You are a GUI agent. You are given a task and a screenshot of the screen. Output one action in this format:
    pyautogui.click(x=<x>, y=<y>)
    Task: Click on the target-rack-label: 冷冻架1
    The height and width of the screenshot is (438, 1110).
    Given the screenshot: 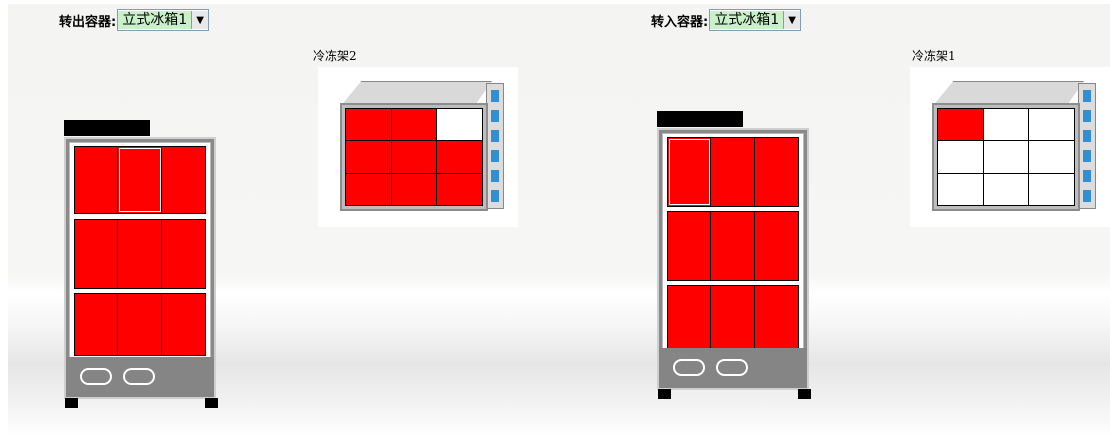 What is the action you would take?
    pyautogui.click(x=934, y=56)
    